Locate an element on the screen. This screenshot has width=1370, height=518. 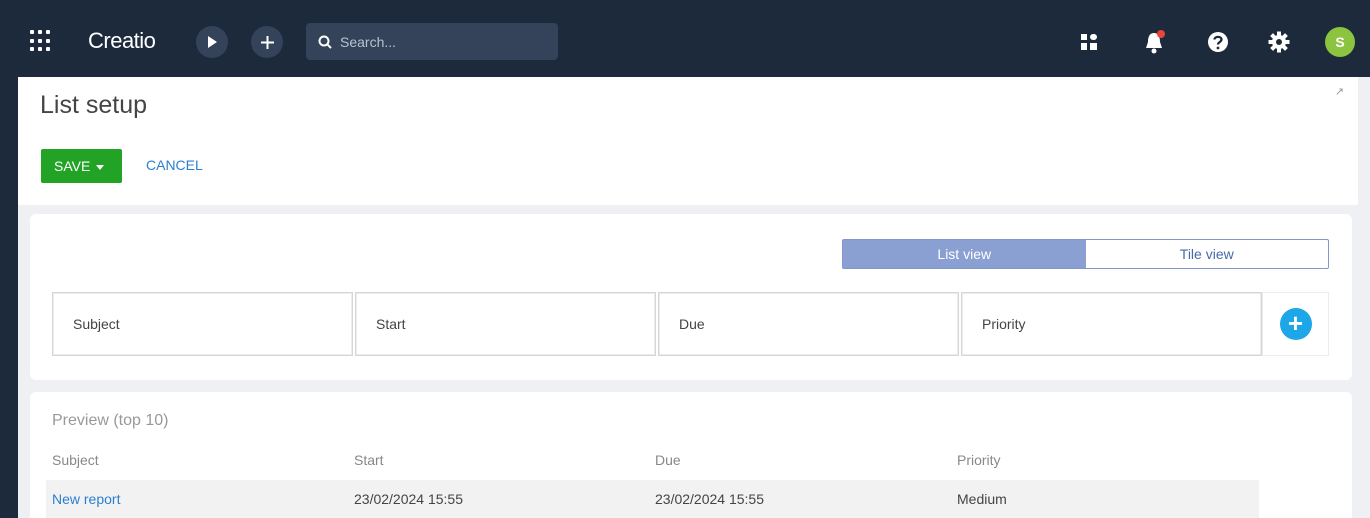
dashboard-icon is located at coordinates (1089, 42).